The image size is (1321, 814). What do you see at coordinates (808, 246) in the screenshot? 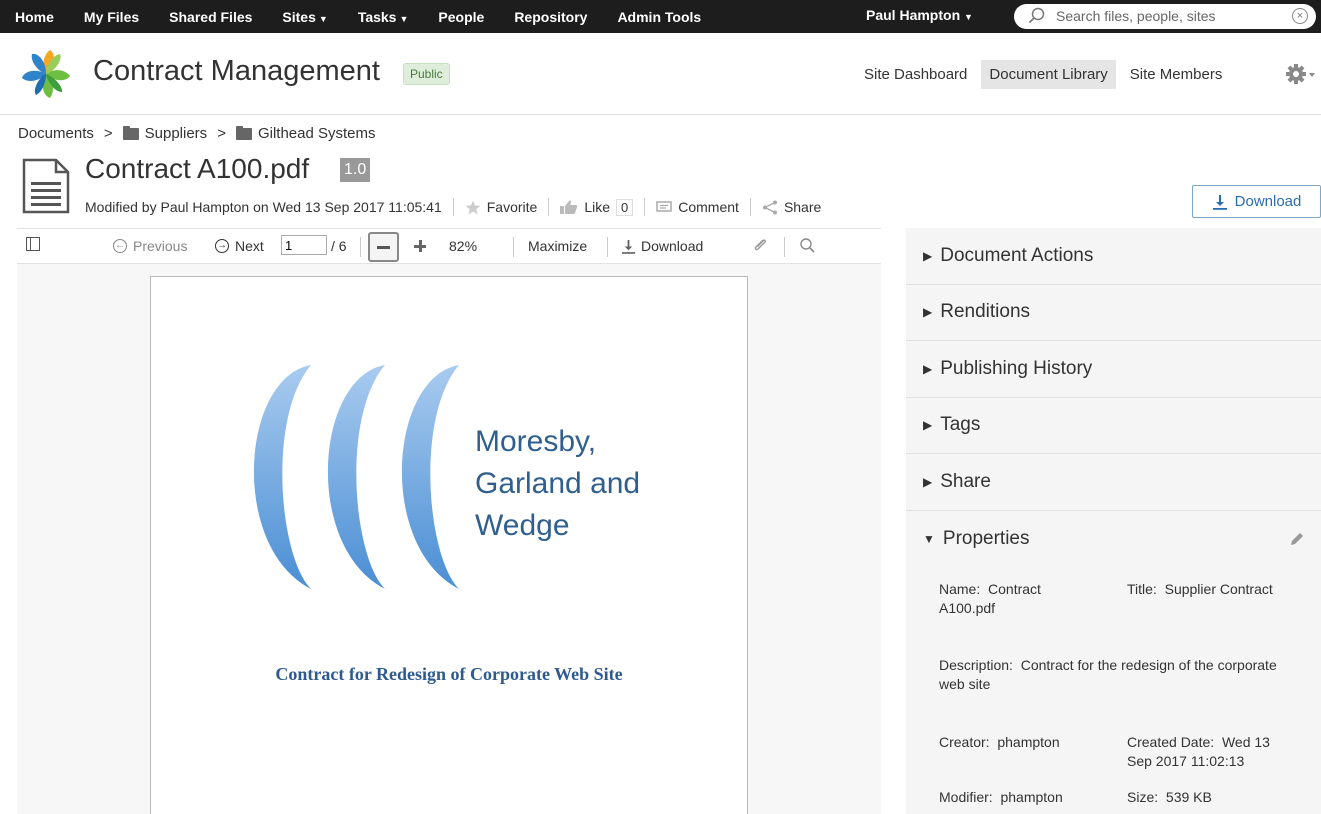
I see `search-icon` at bounding box center [808, 246].